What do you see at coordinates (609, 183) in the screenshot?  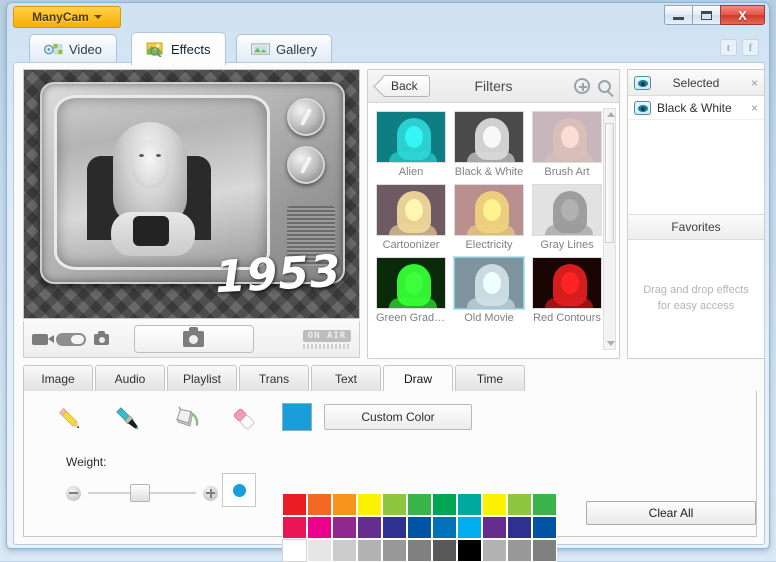 I see `scrollbar-thumb` at bounding box center [609, 183].